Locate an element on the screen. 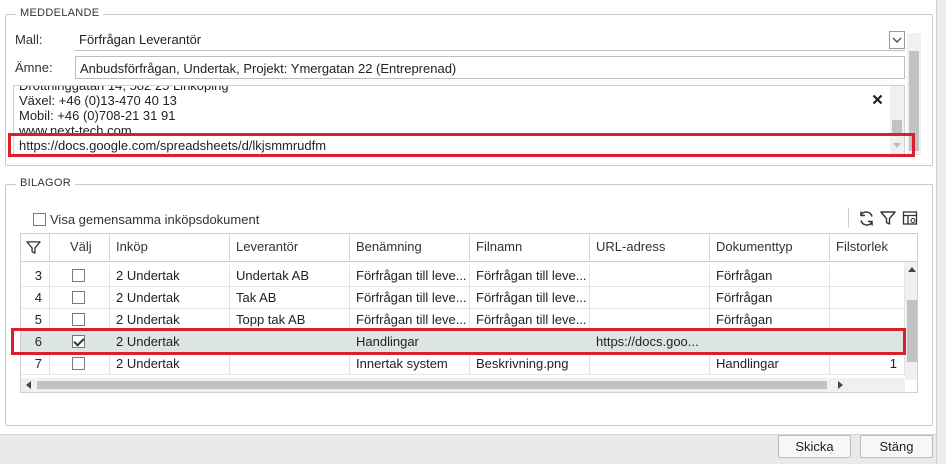  cell-benamning: Handlingar is located at coordinates (410, 342).